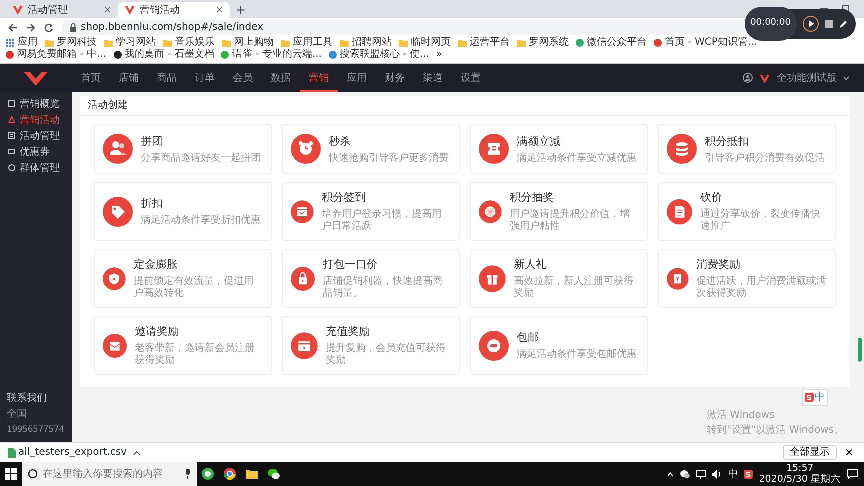  I want to click on show-all-button: 全部显示, so click(809, 452).